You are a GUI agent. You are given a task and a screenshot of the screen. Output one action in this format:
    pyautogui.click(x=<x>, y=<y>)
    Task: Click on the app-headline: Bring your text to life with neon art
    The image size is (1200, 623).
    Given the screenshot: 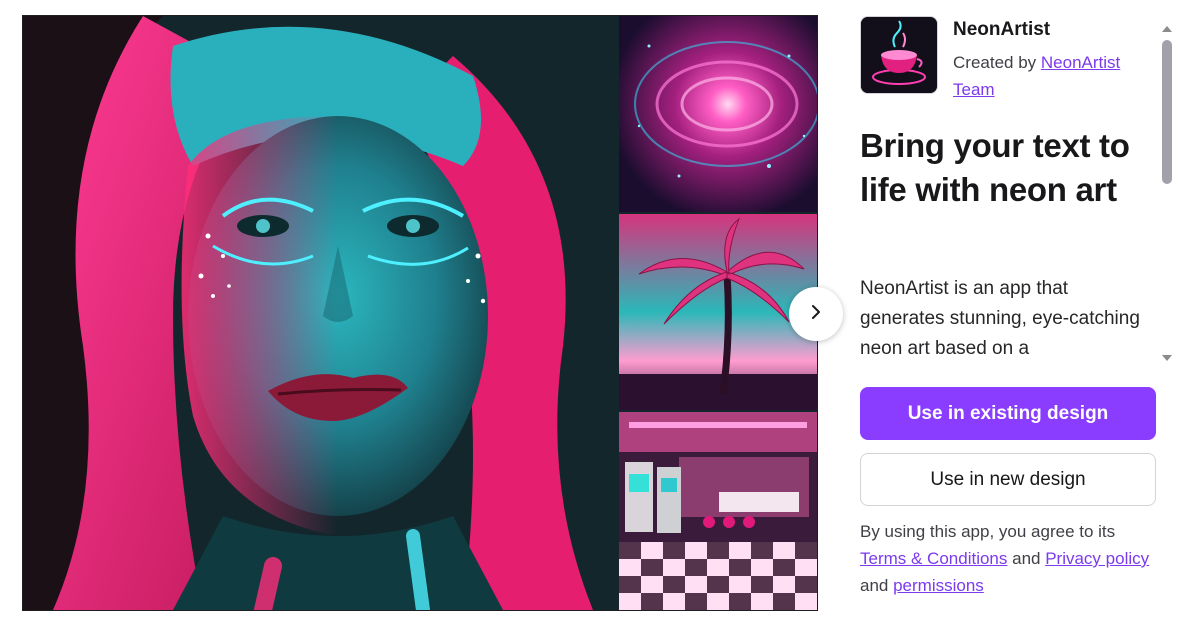 What is the action you would take?
    pyautogui.click(x=995, y=167)
    